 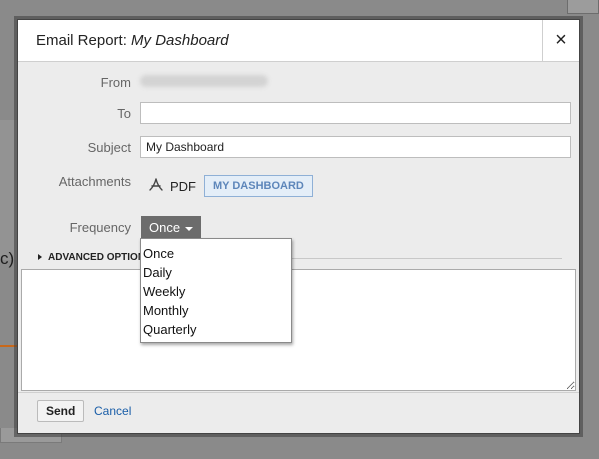 What do you see at coordinates (216, 310) in the screenshot?
I see `frequency-option-monthly: Monthly` at bounding box center [216, 310].